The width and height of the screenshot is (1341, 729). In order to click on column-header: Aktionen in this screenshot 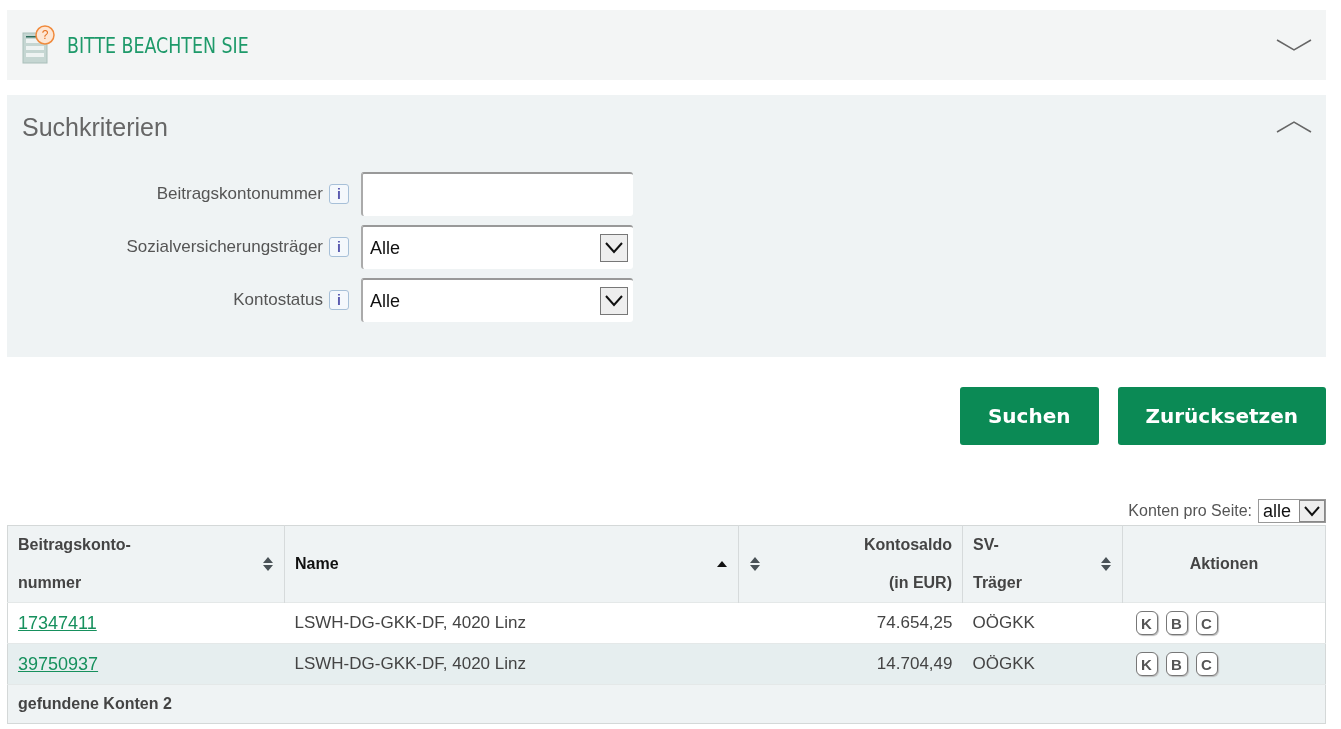, I will do `click(1224, 564)`.